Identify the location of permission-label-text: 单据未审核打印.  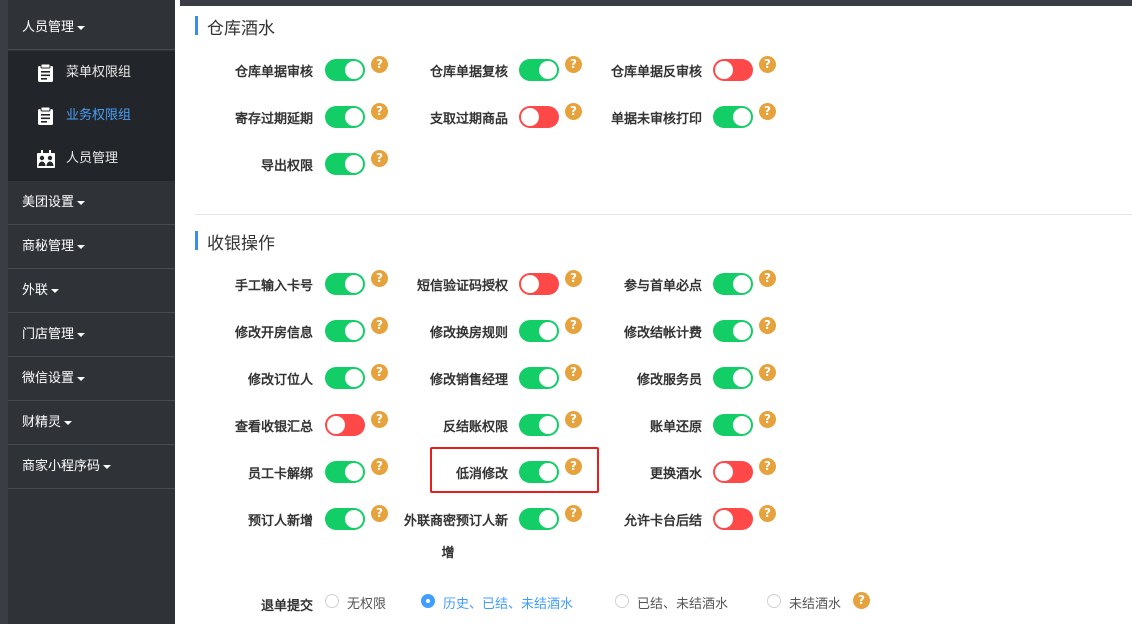
(656, 119).